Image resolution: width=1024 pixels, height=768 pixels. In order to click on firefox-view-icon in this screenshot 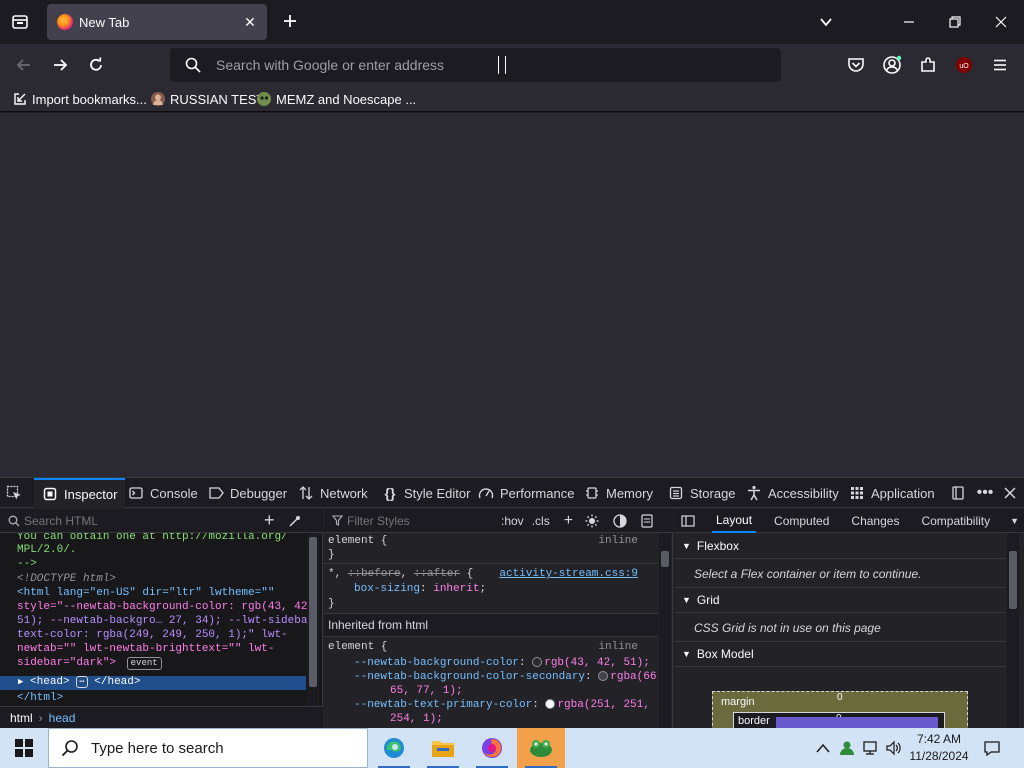, I will do `click(20, 22)`.